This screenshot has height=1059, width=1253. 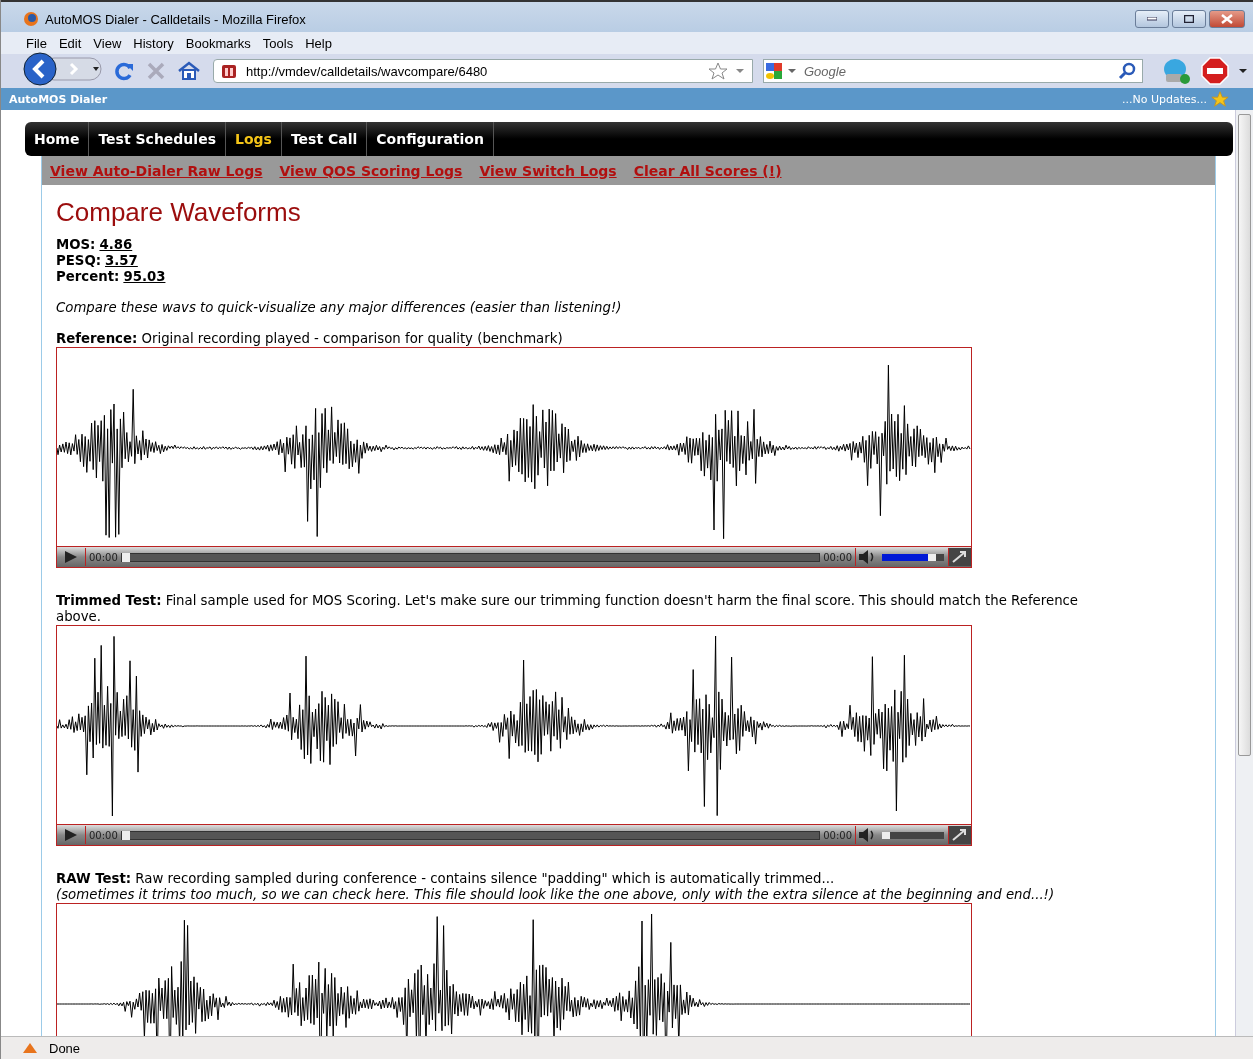 I want to click on intro-text: Compare these wavs to quick-visualize any major differences (easier than listening!), so click(x=339, y=307).